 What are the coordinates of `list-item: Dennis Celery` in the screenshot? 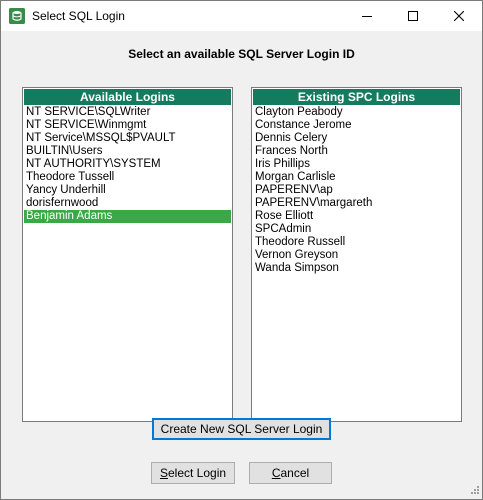 It's located at (356, 138).